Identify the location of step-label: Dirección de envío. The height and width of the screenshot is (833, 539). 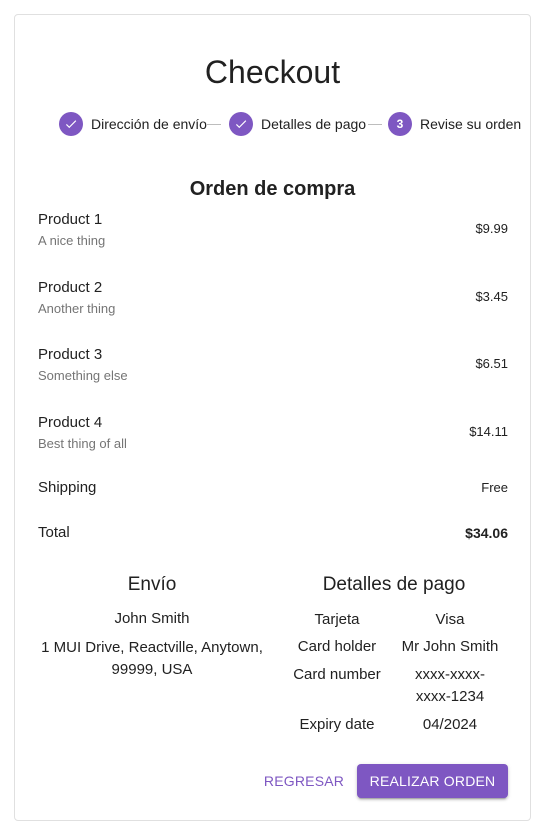
(149, 124).